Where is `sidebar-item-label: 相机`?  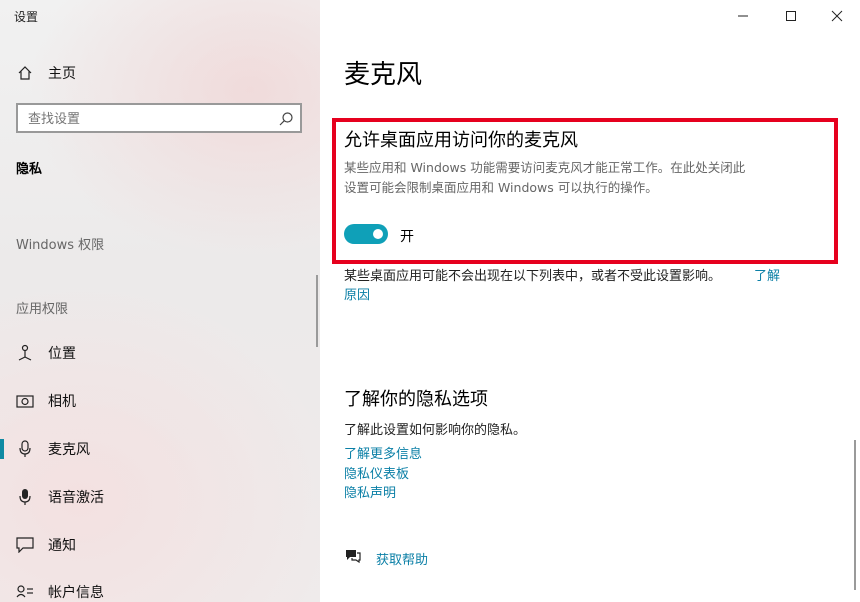 sidebar-item-label: 相机 is located at coordinates (62, 402).